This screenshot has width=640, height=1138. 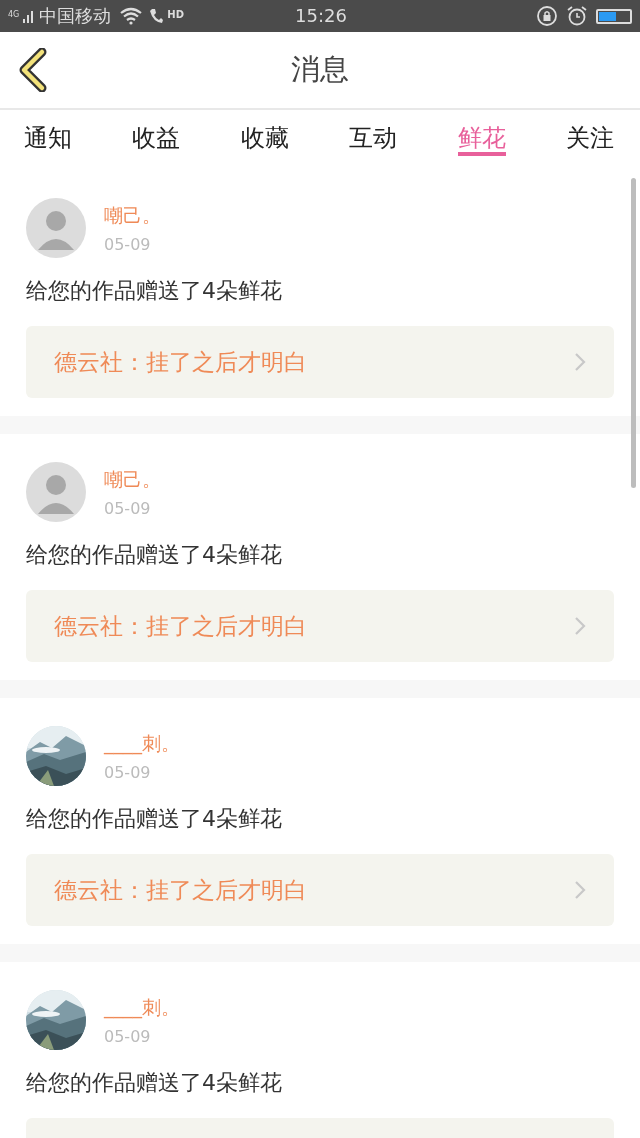 I want to click on network-label: 4G, so click(x=14, y=14).